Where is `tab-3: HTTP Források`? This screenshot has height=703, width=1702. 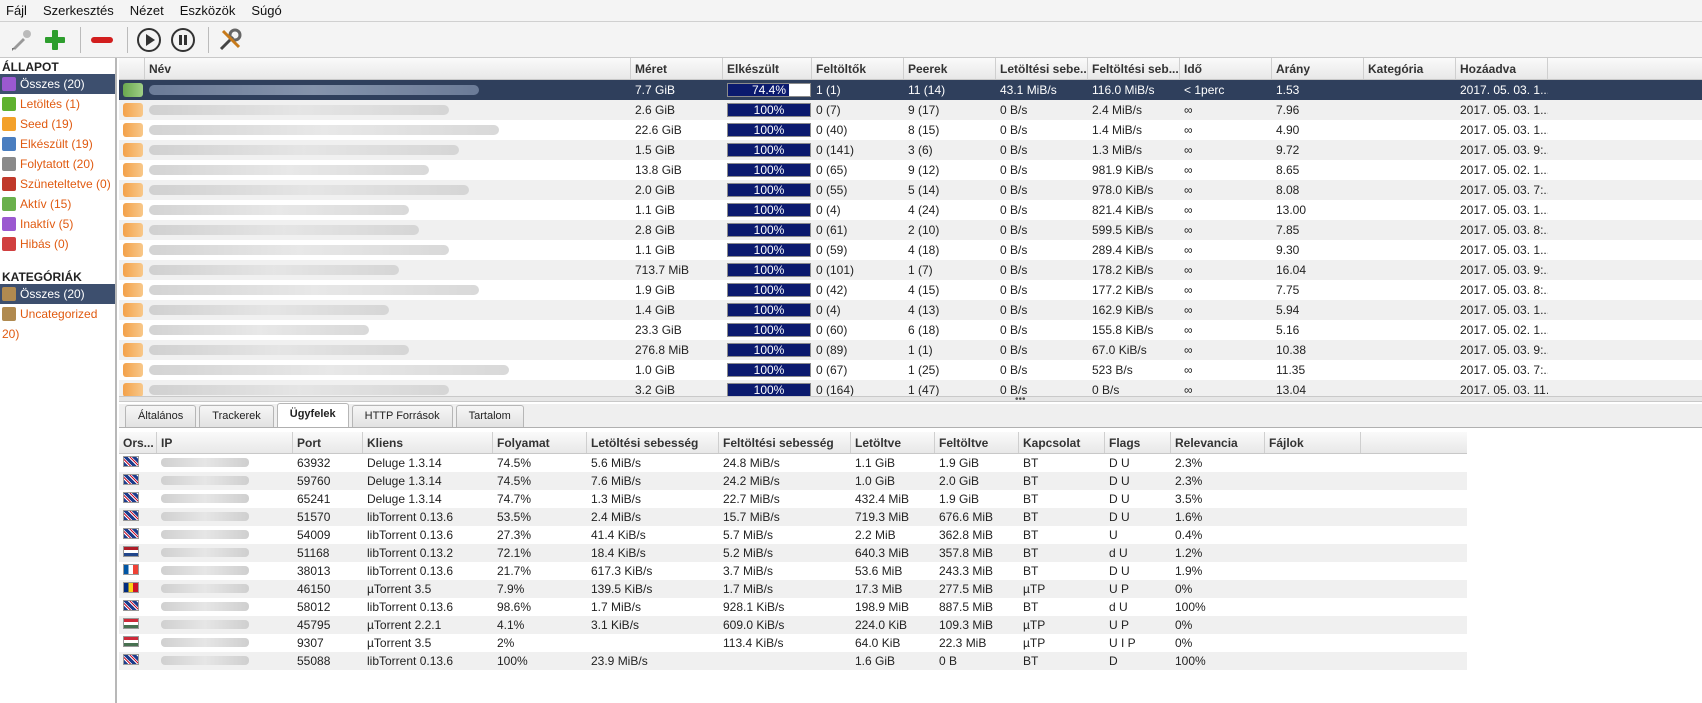
tab-3: HTTP Források is located at coordinates (402, 416).